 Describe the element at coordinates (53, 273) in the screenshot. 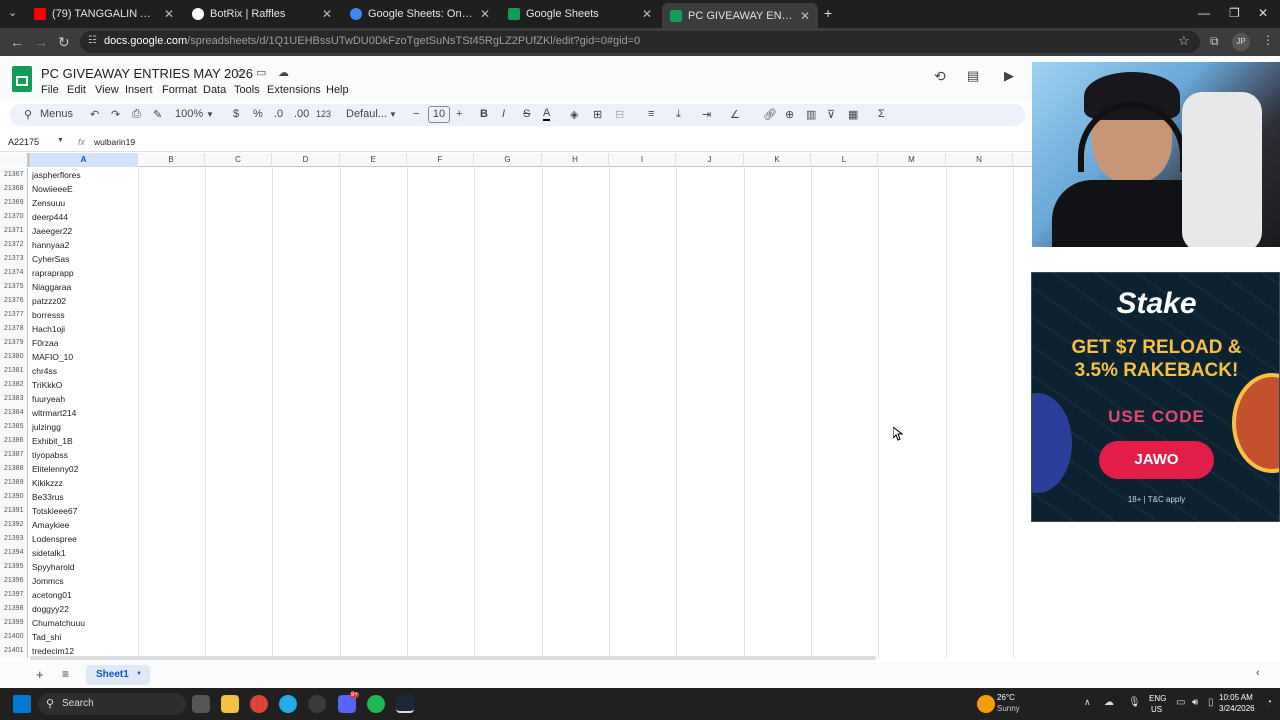

I see `cell-a: rapraprapp` at that location.